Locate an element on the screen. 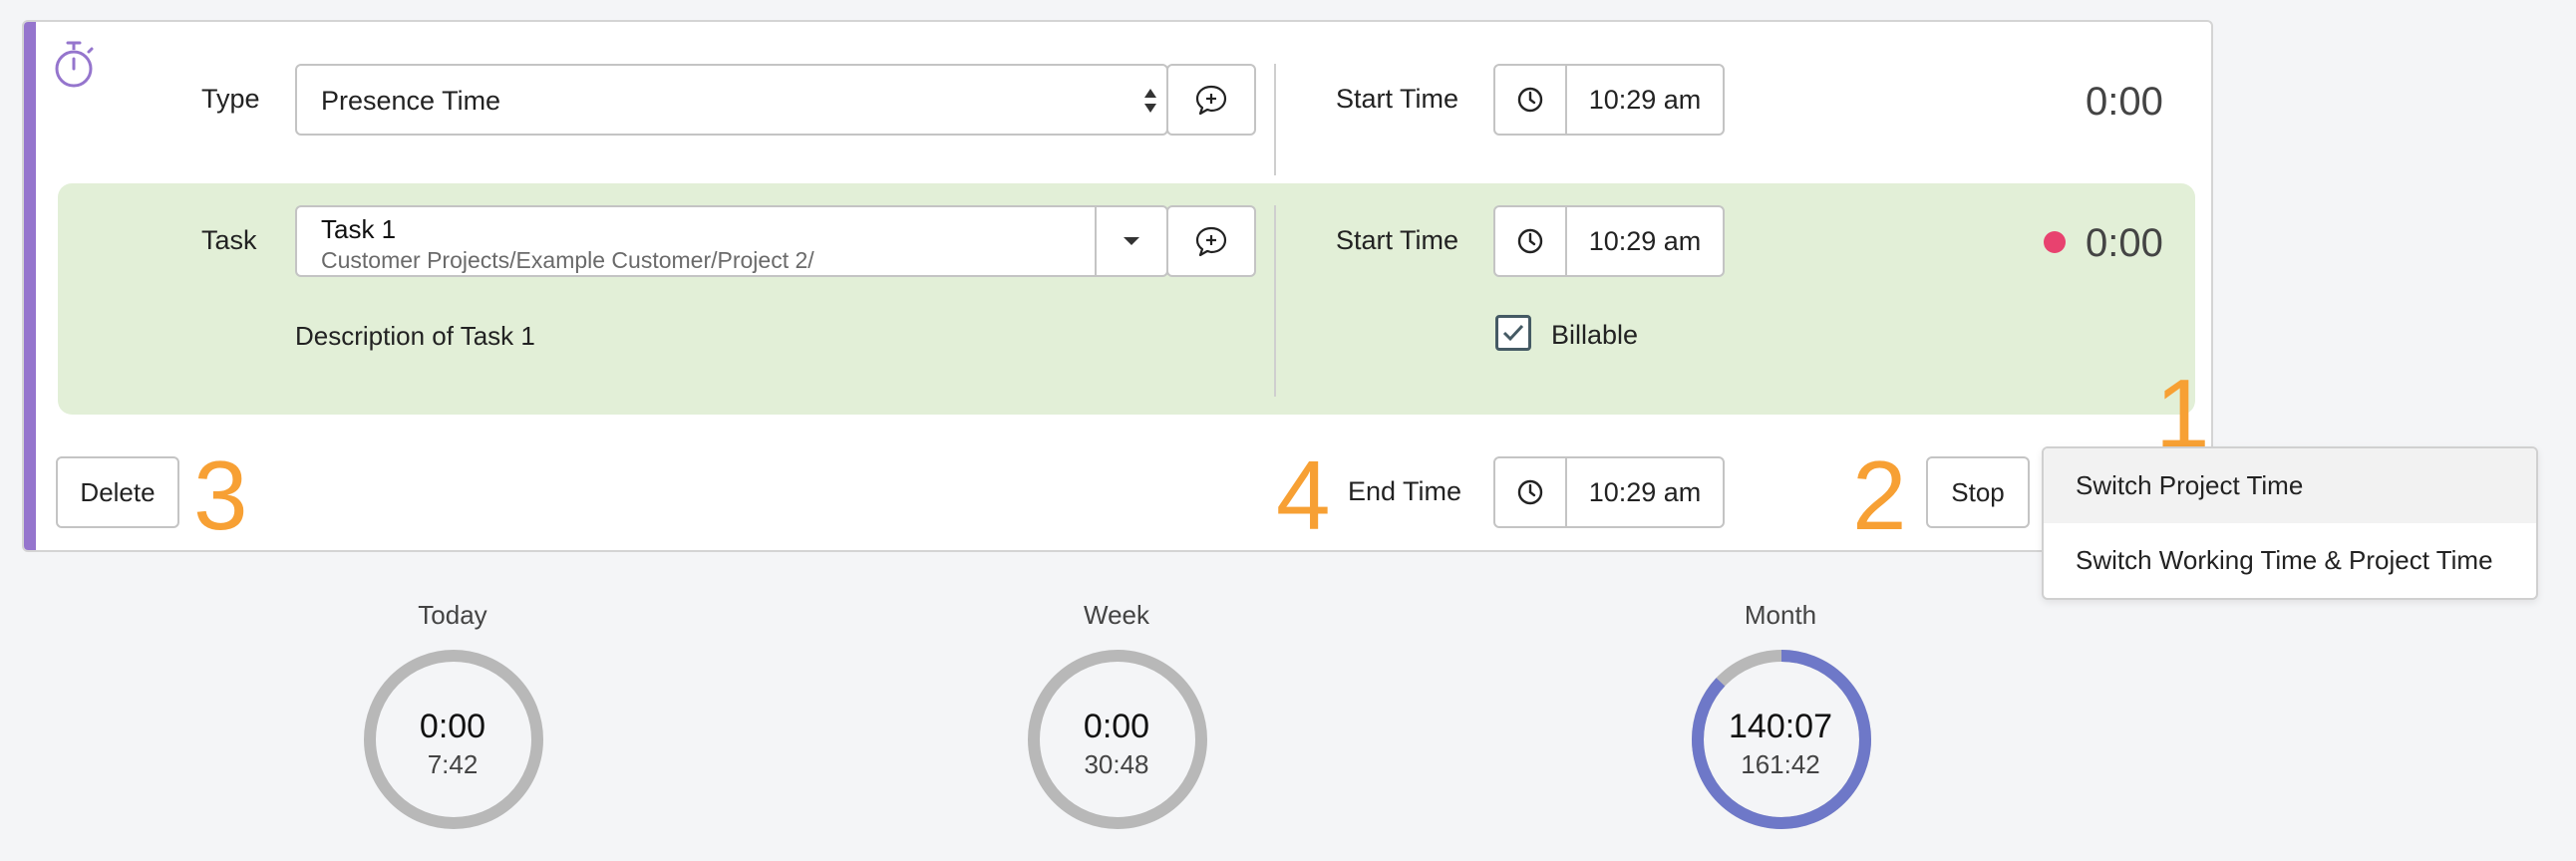  start-time-field: 10:29 am is located at coordinates (1609, 100).